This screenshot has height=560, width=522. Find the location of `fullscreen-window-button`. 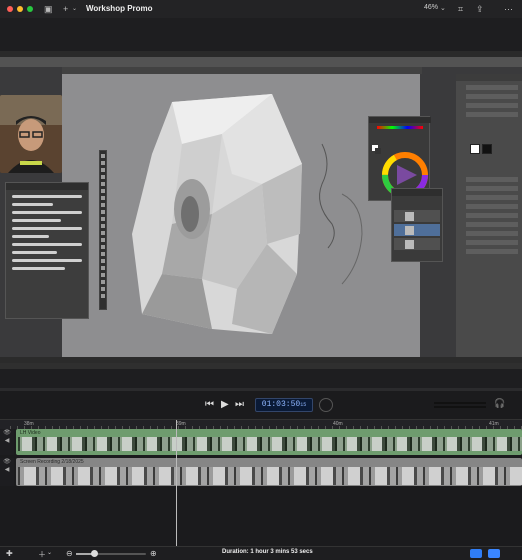

fullscreen-window-button is located at coordinates (30, 9).